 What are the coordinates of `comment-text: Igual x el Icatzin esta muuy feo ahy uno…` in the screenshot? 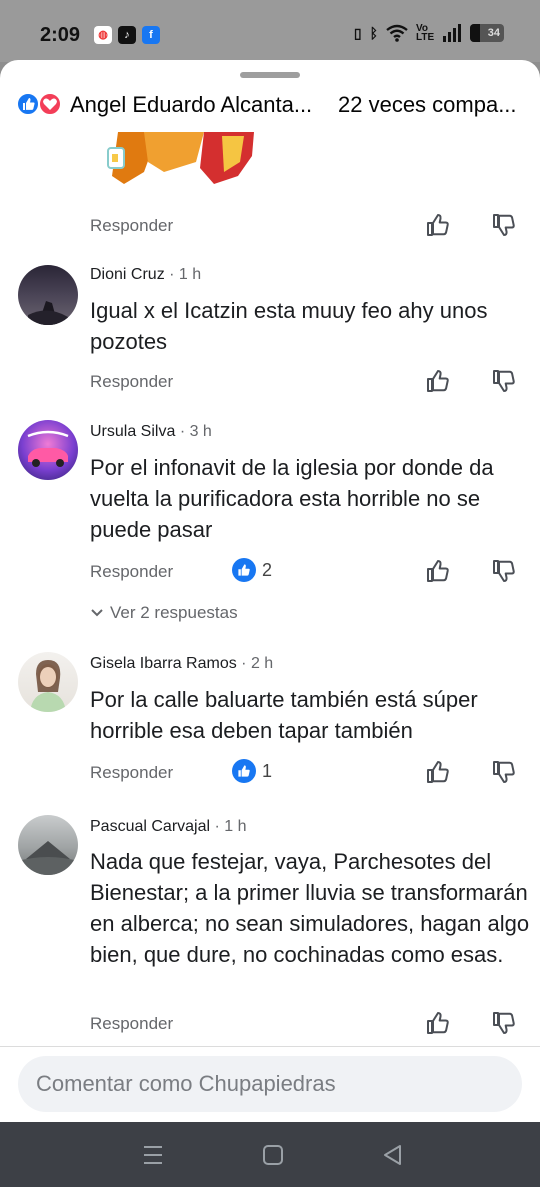 It's located at (289, 326).